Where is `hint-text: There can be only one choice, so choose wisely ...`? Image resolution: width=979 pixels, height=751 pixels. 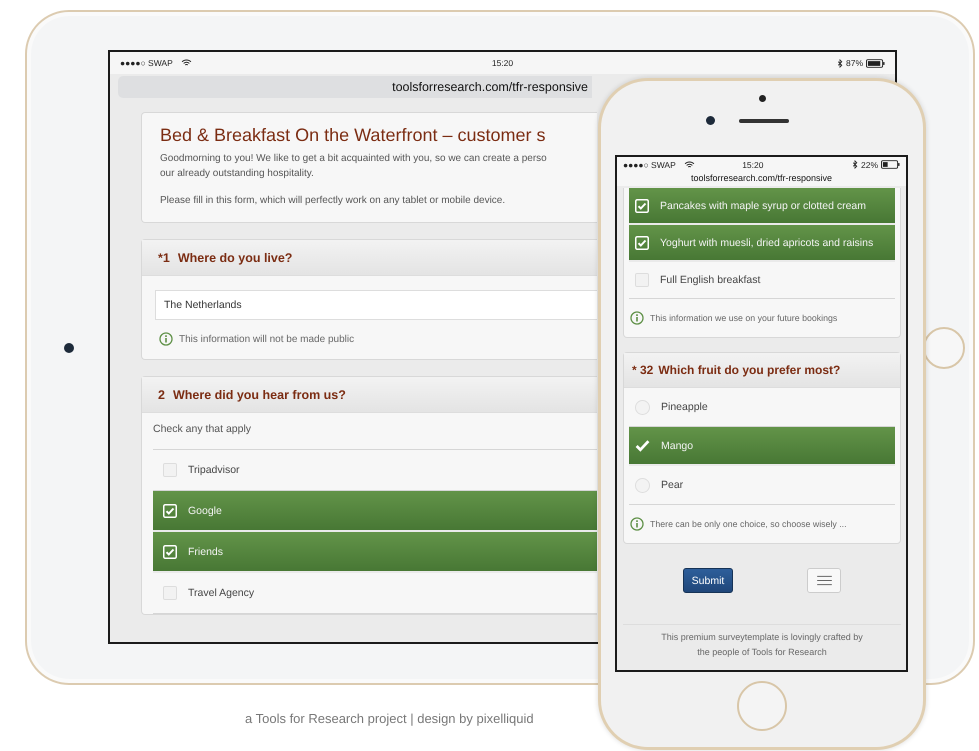 hint-text: There can be only one choice, so choose wisely ... is located at coordinates (748, 524).